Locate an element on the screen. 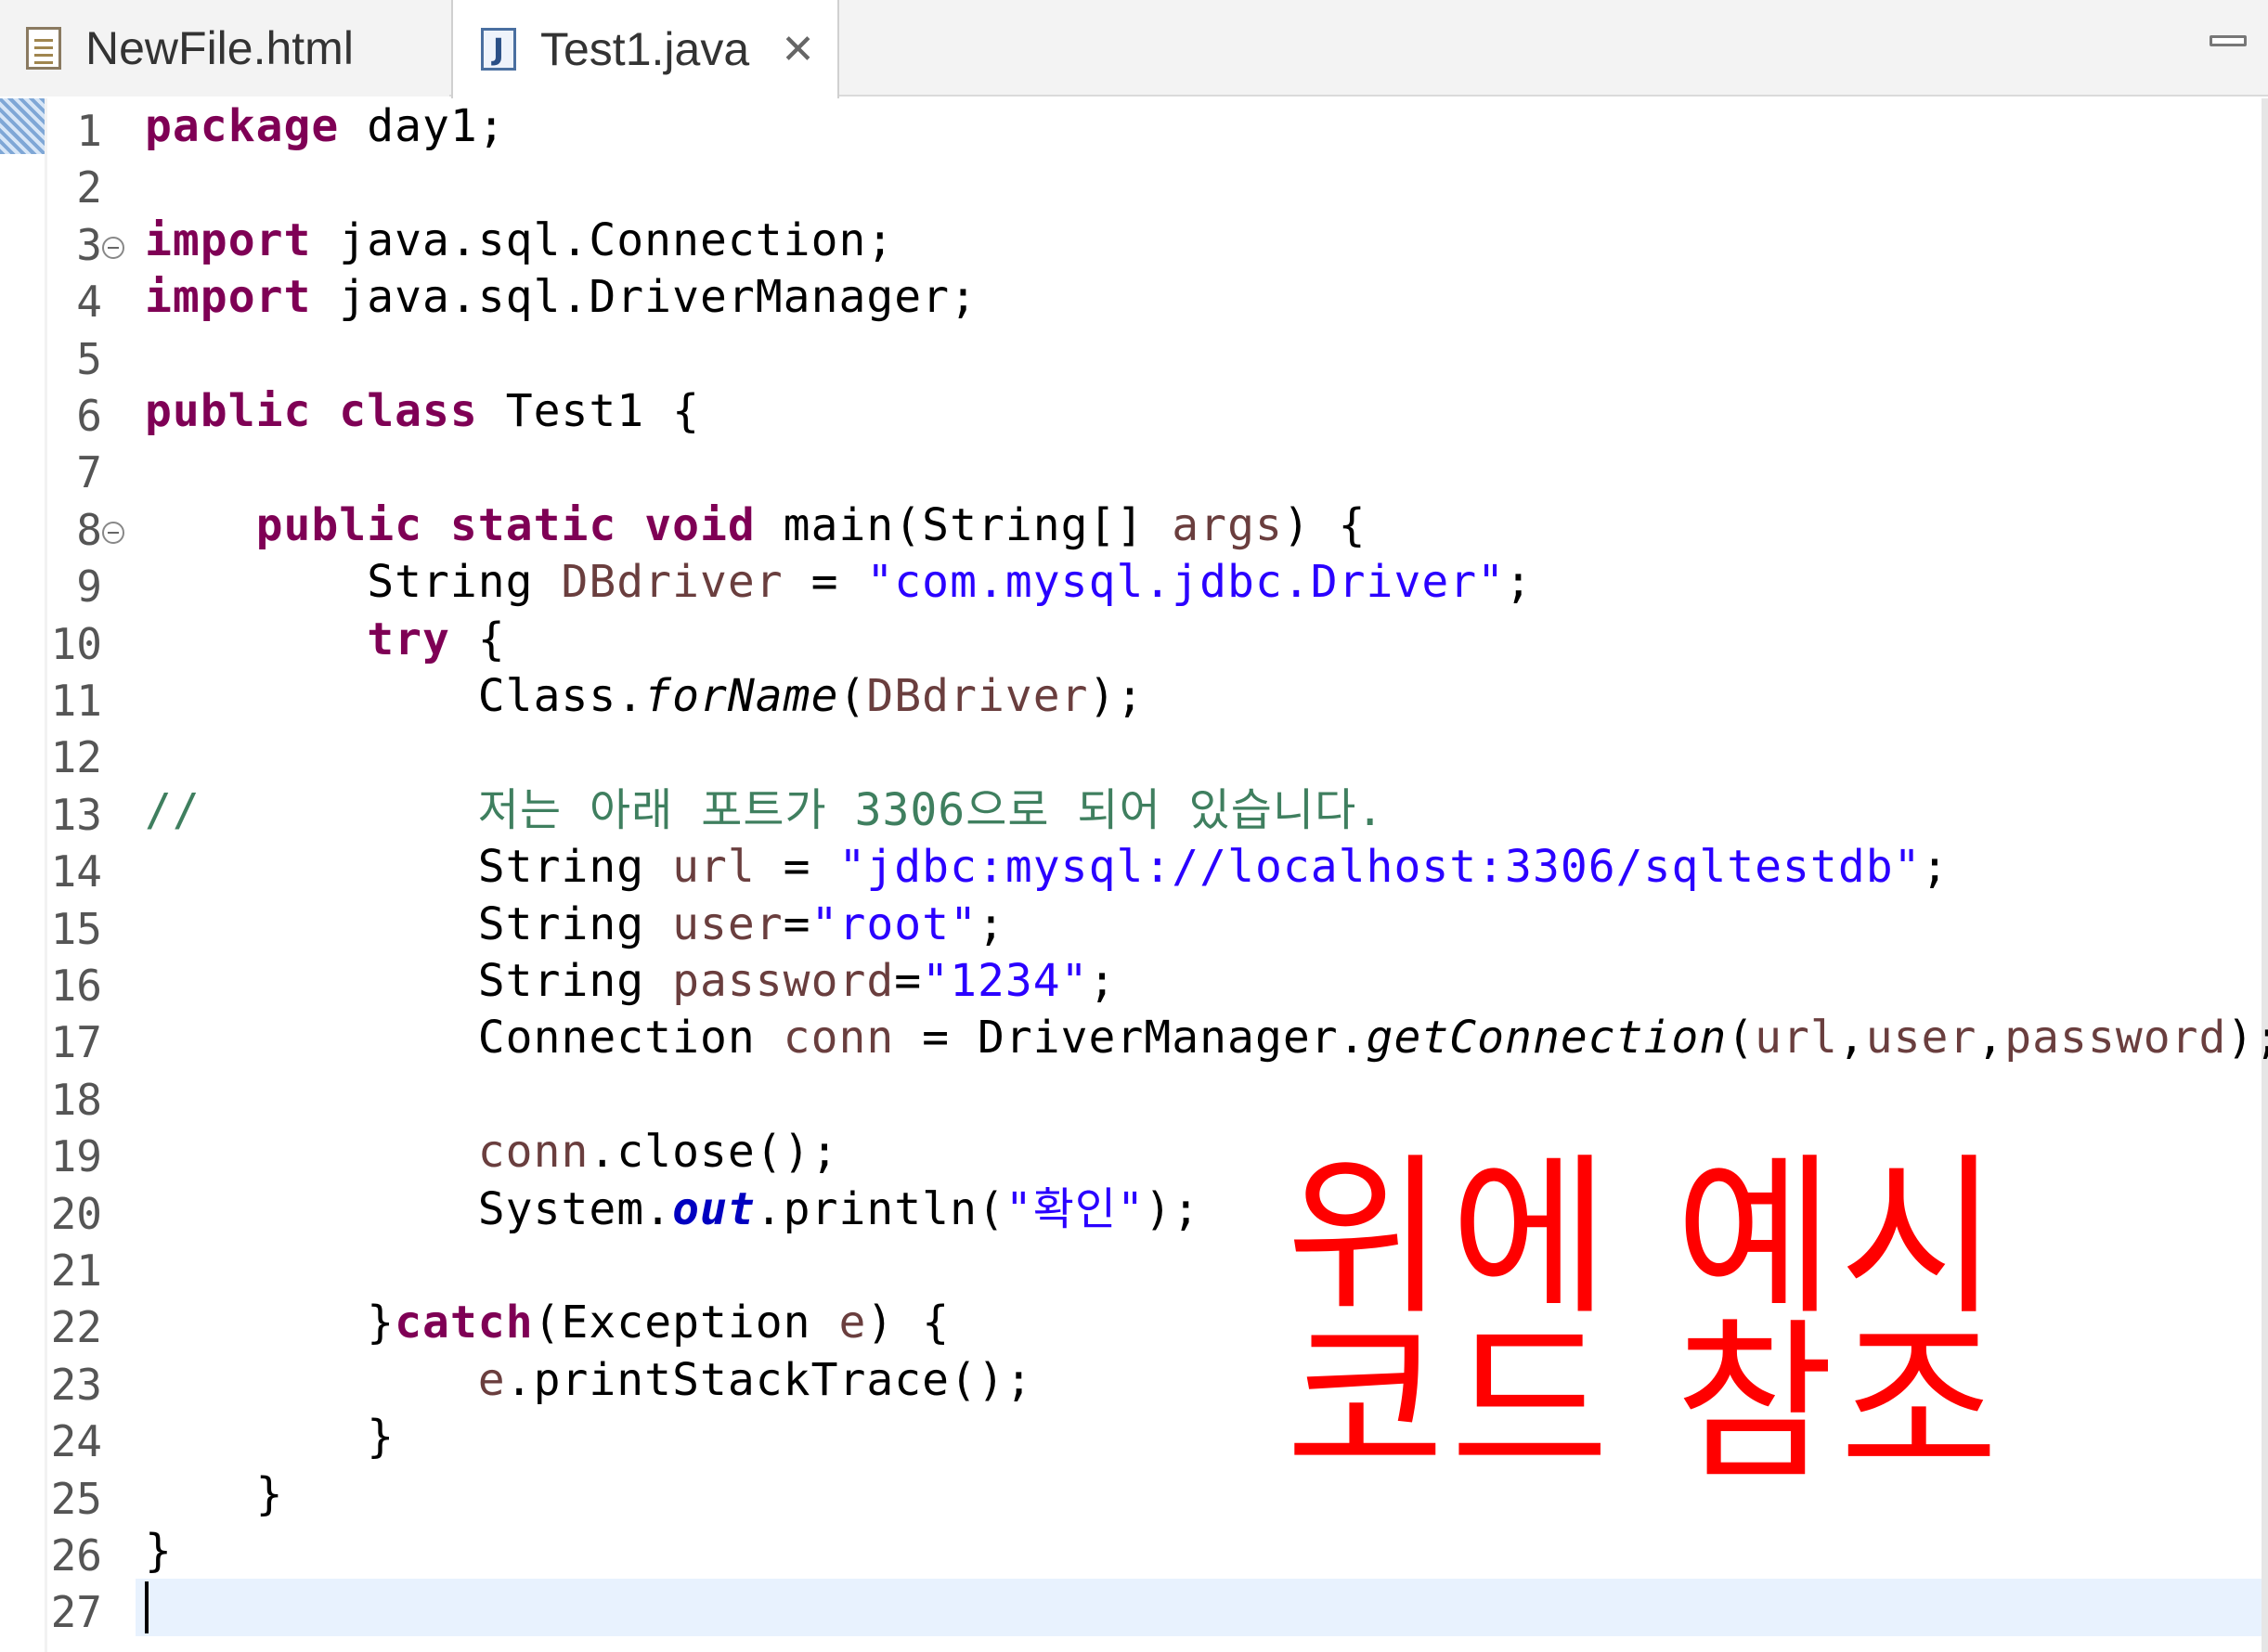  code-token: Connection is located at coordinates (464, 1038).